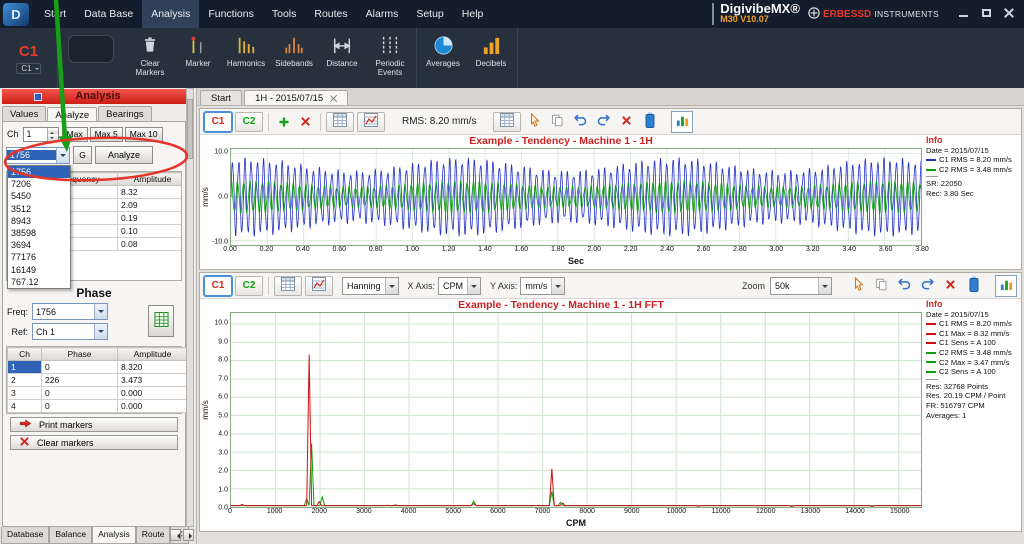 The height and width of the screenshot is (544, 1024). I want to click on tab-close-icon, so click(333, 98).